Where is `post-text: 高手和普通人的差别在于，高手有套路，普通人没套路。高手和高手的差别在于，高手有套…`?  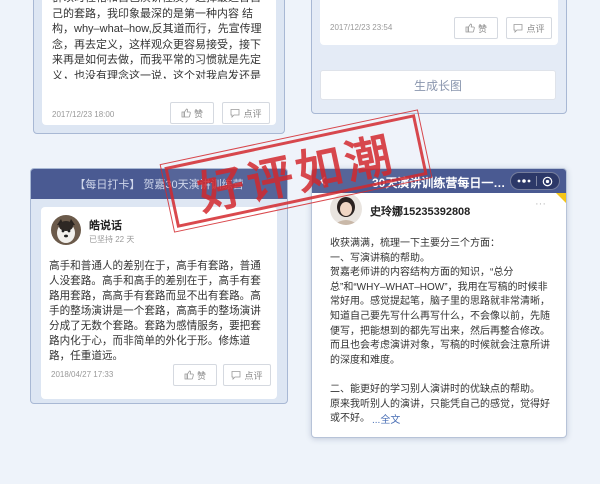
post-text: 高手和普通人的差别在于，高手有套路，普通人没套路。高手和高手的差别在于，高手有套… is located at coordinates (155, 311).